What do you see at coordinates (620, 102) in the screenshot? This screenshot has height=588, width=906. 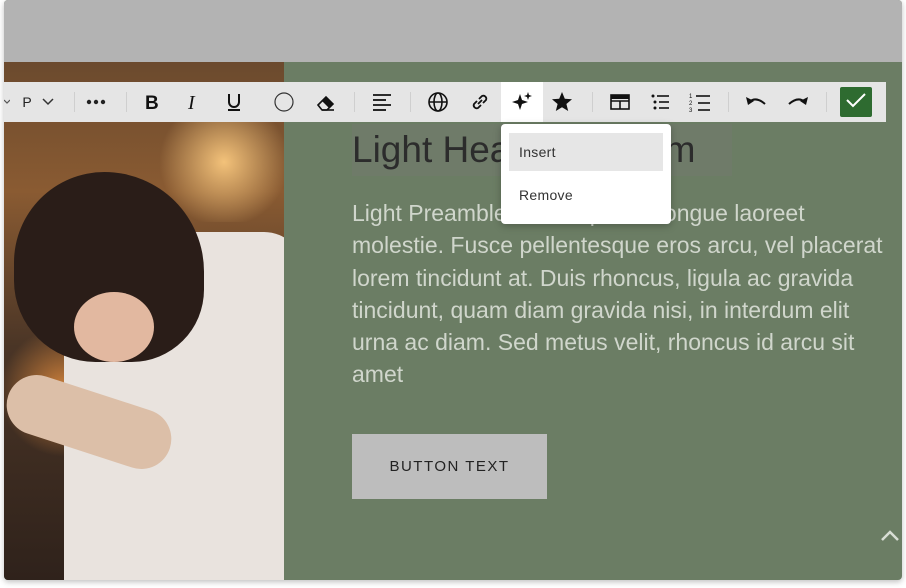 I see `table-icon` at bounding box center [620, 102].